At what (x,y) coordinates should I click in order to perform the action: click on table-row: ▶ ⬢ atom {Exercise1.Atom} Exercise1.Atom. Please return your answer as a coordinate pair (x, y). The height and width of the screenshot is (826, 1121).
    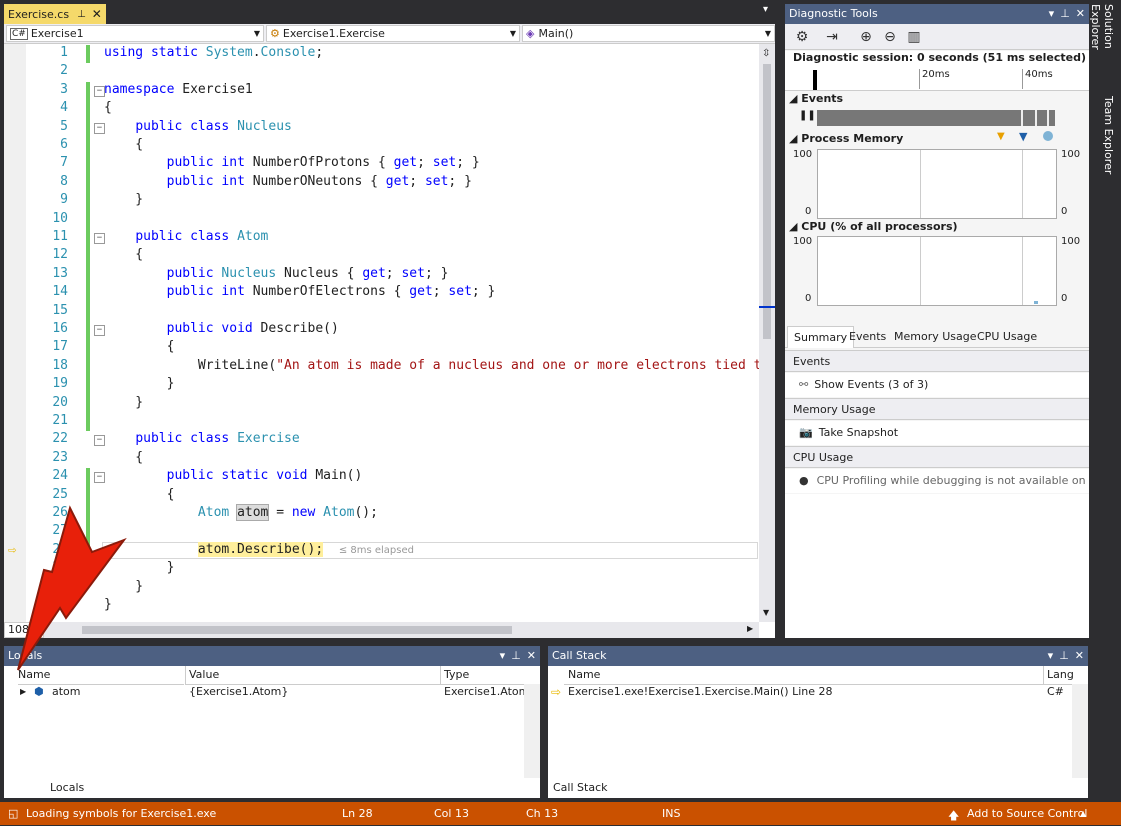
    Looking at the image, I should click on (266, 692).